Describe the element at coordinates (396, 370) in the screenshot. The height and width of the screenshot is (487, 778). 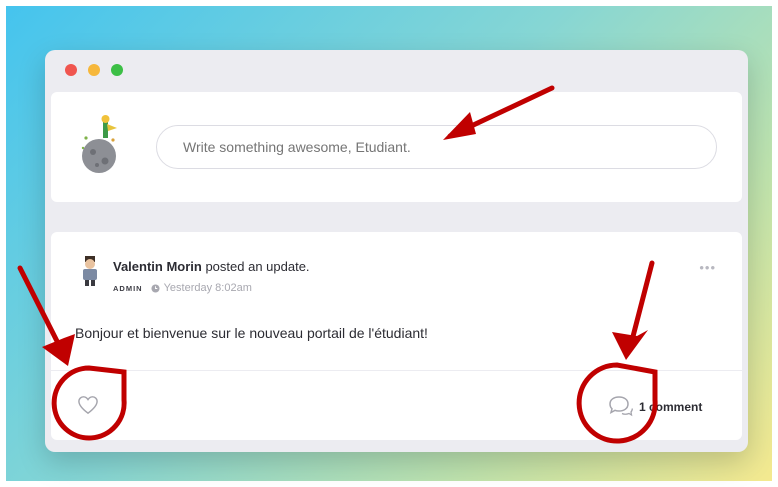
I see `divider` at that location.